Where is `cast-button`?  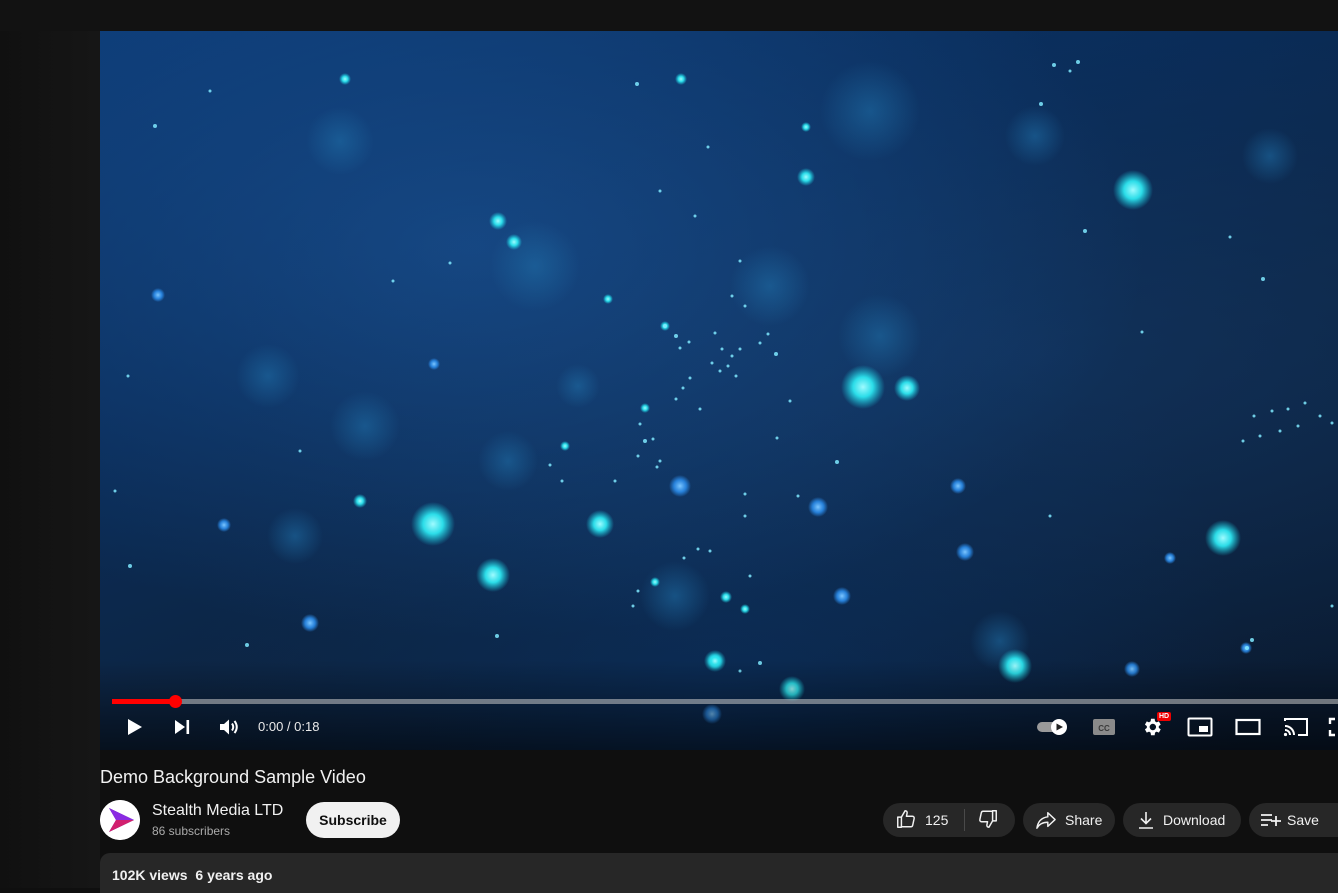 cast-button is located at coordinates (1296, 727).